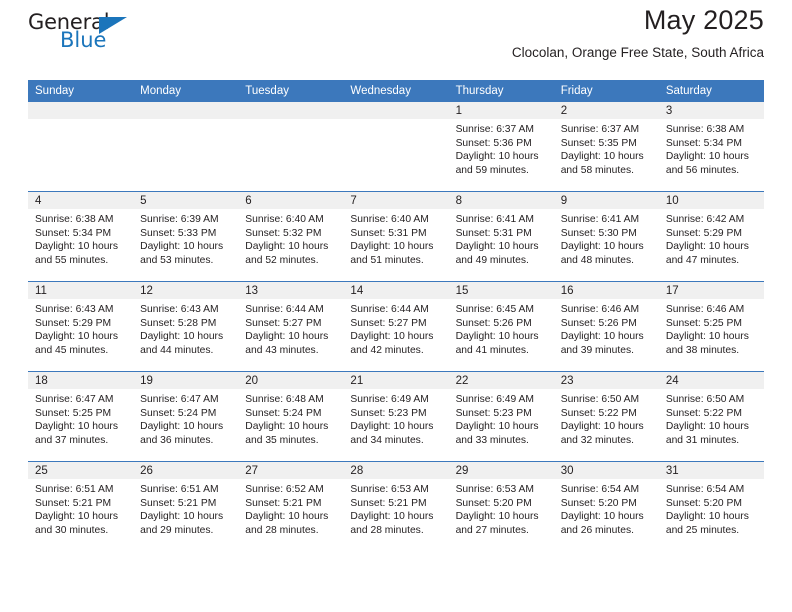  I want to click on day-detail-sunrise: Sunrise: 6:52 AM, so click(284, 489).